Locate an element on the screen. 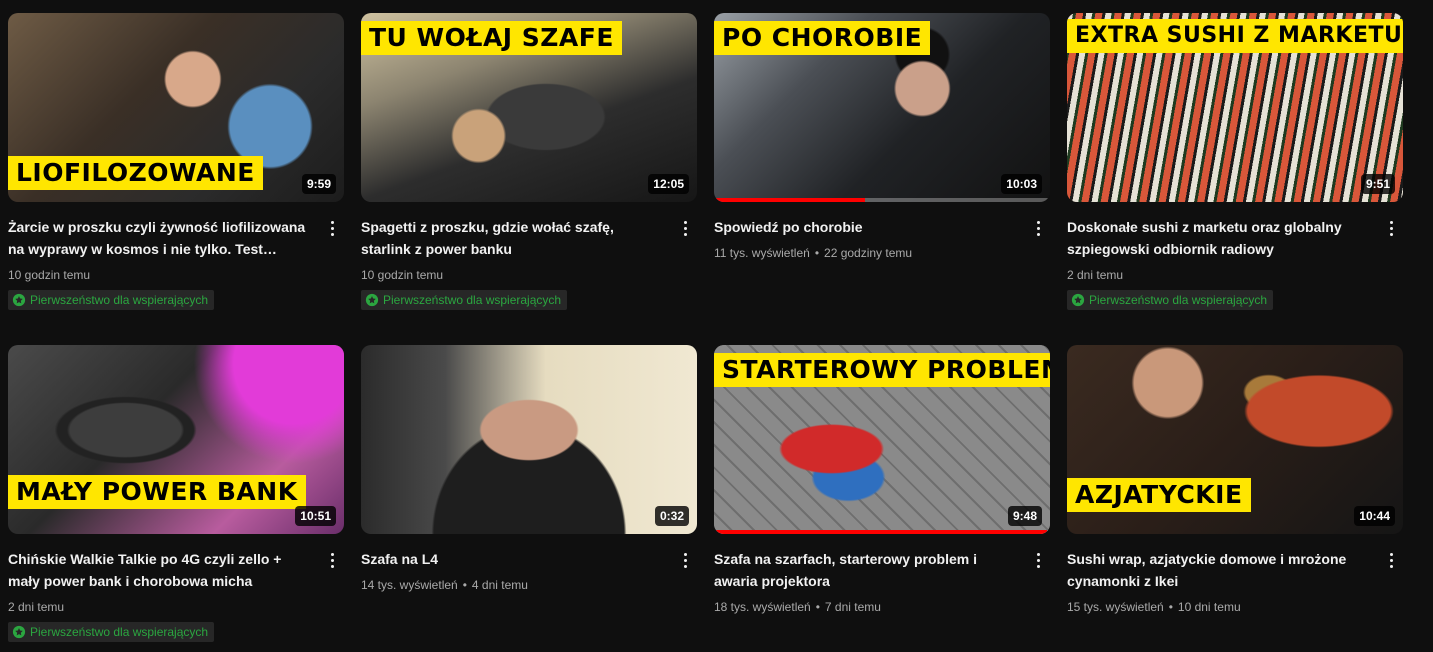 The width and height of the screenshot is (1433, 652). video-age: 4 dni temu is located at coordinates (499, 585).